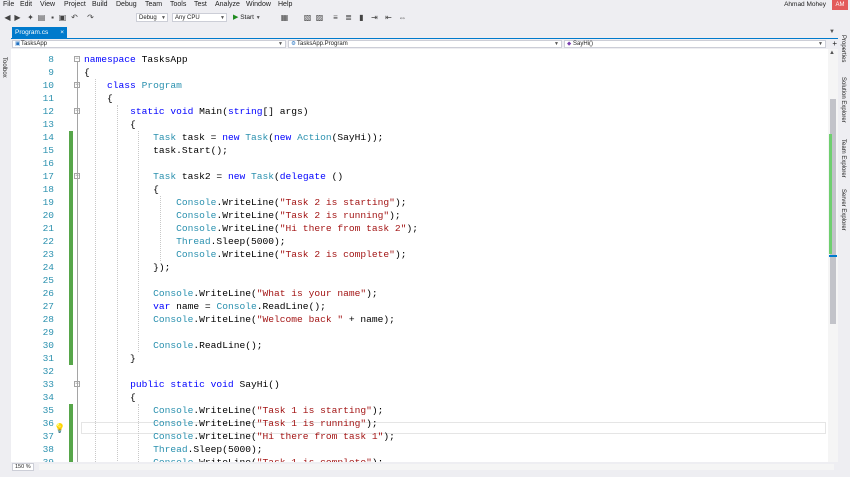 This screenshot has width=850, height=477. I want to click on code-line: 12 static void Main(string[] args), so click(419, 111).